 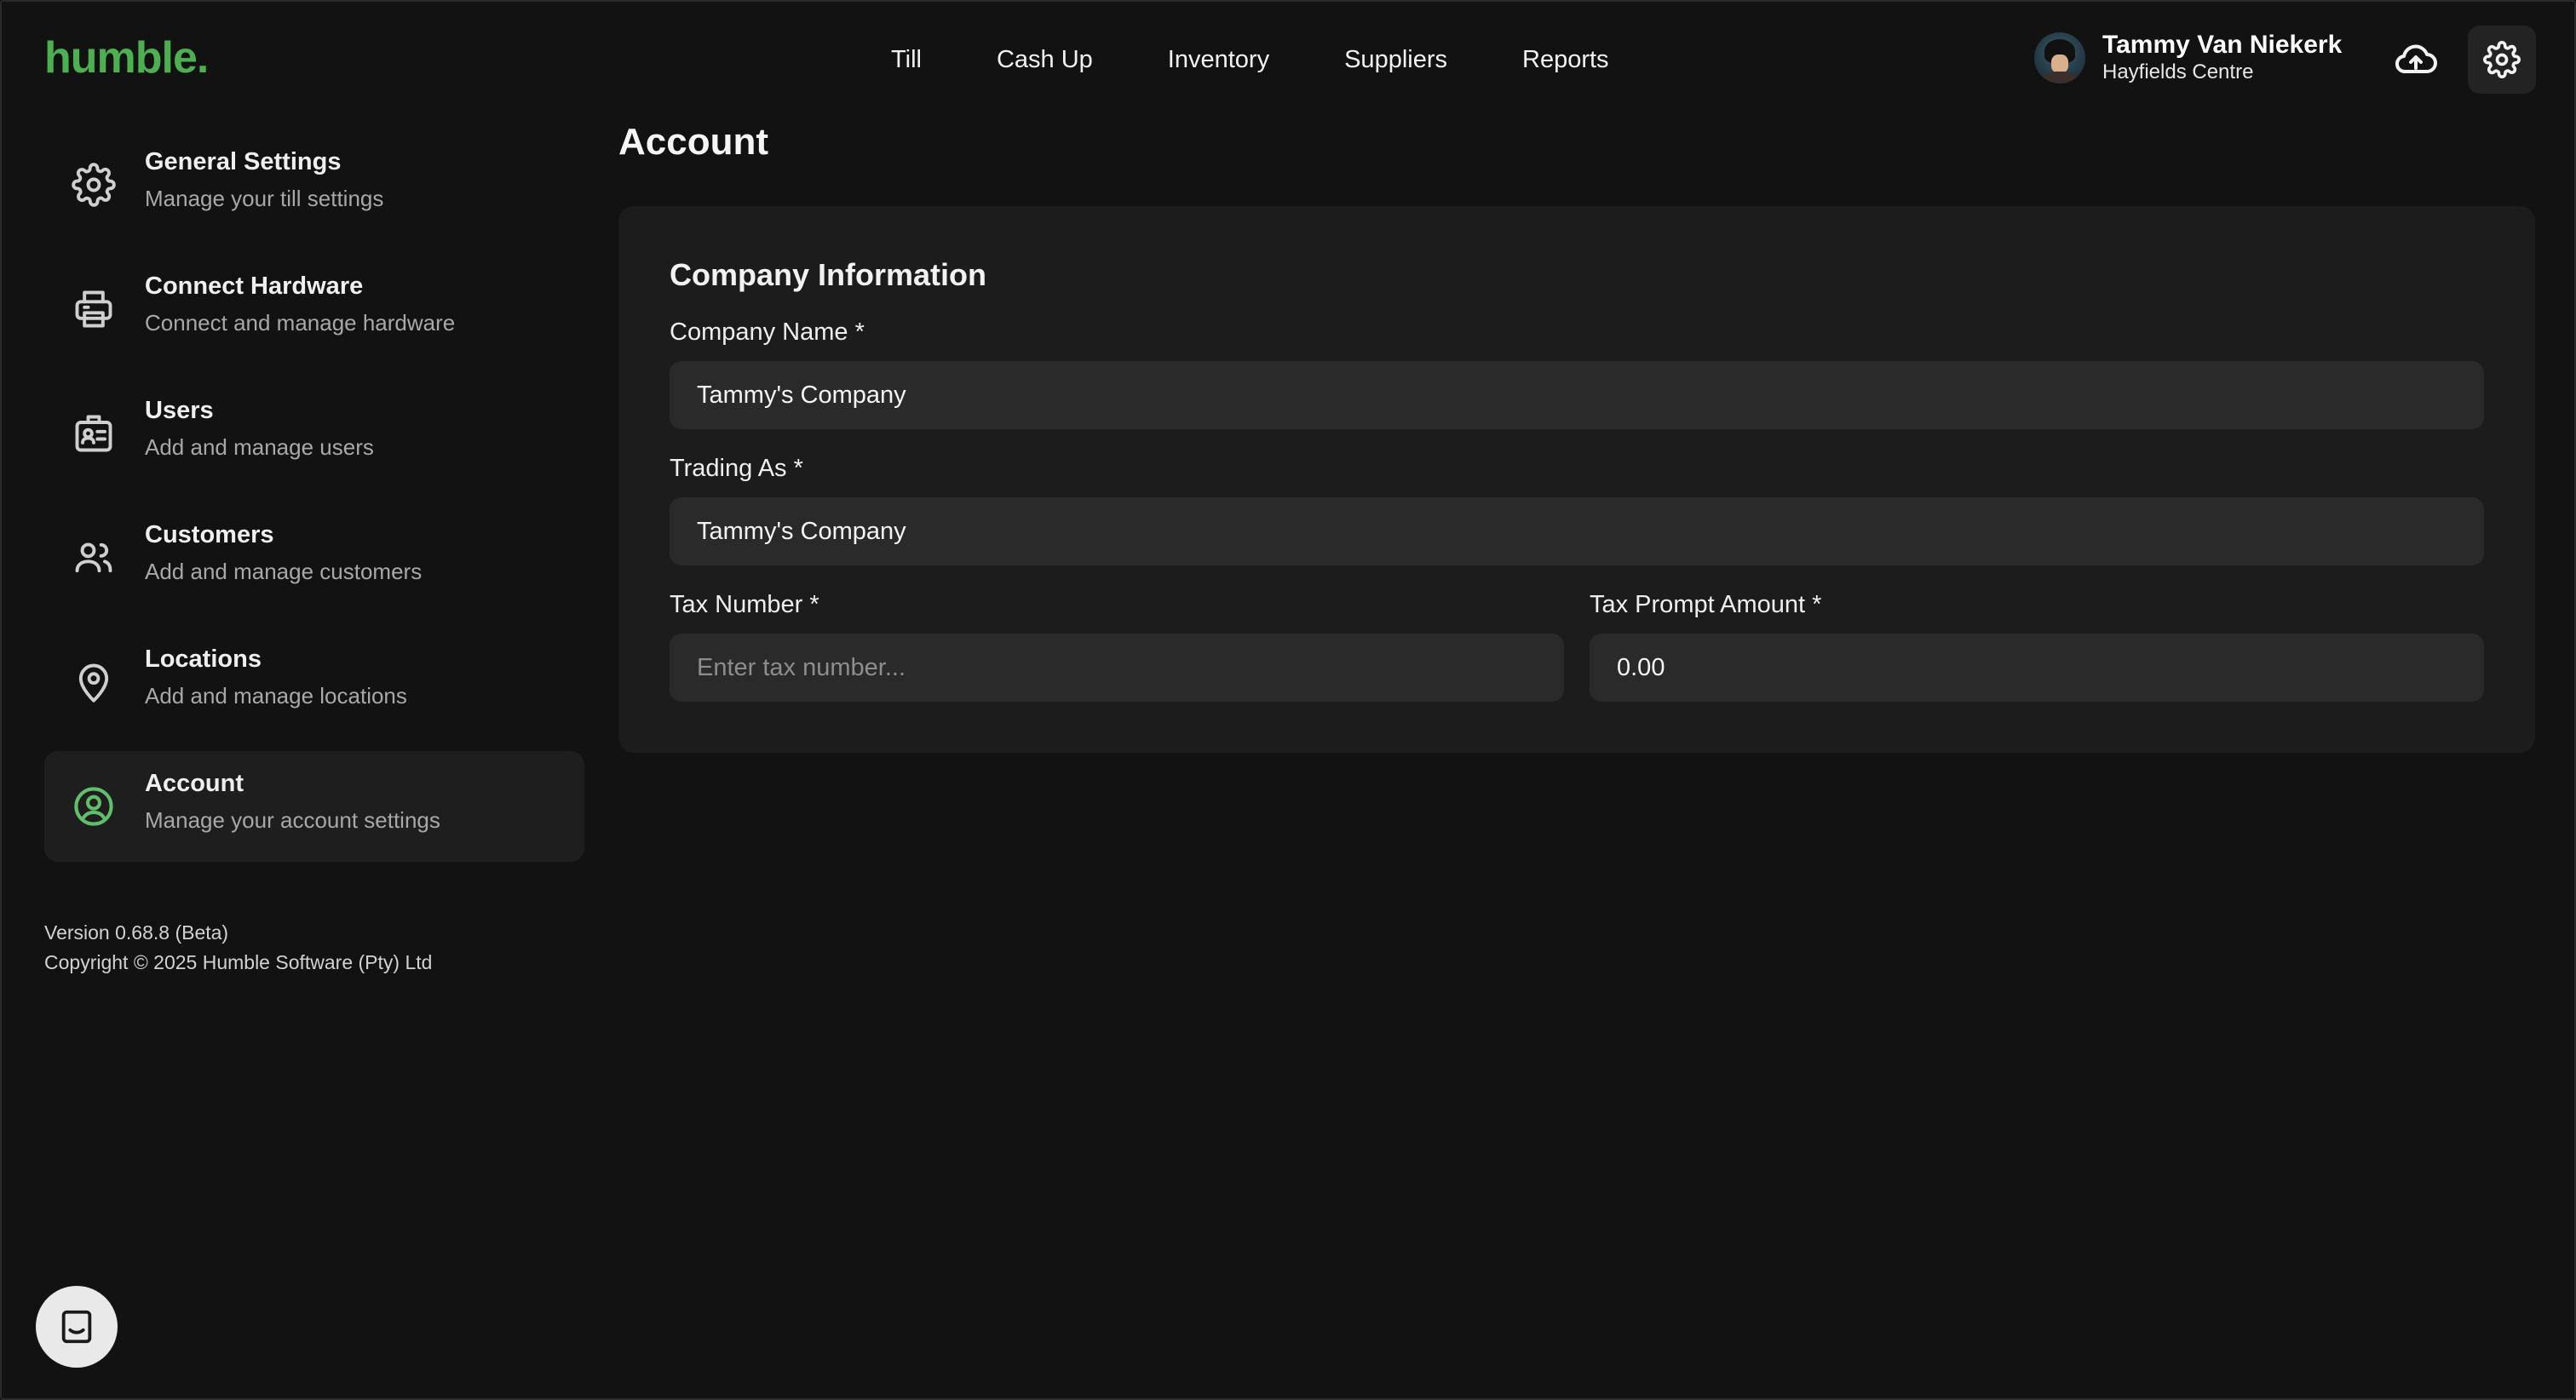 I want to click on chat-icon, so click(x=77, y=1327).